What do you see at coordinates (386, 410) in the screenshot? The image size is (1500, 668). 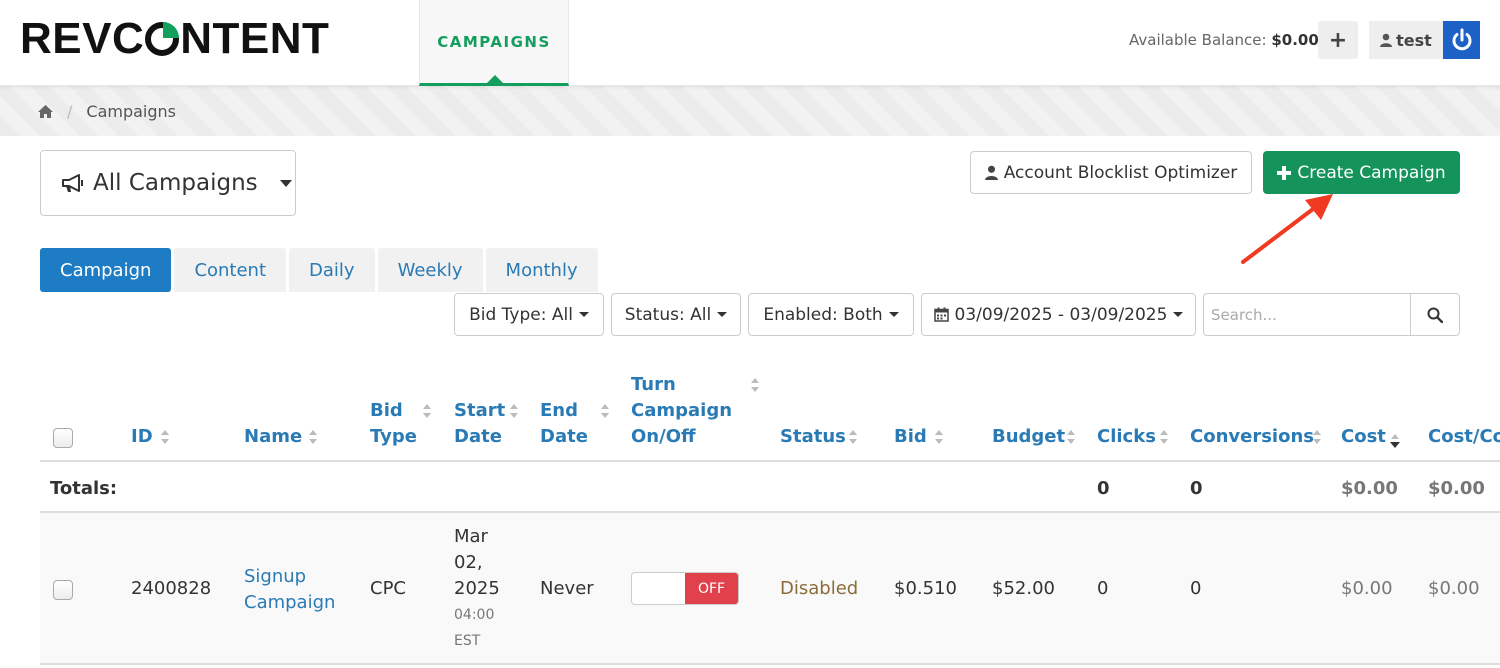 I see `header-line: Bid` at bounding box center [386, 410].